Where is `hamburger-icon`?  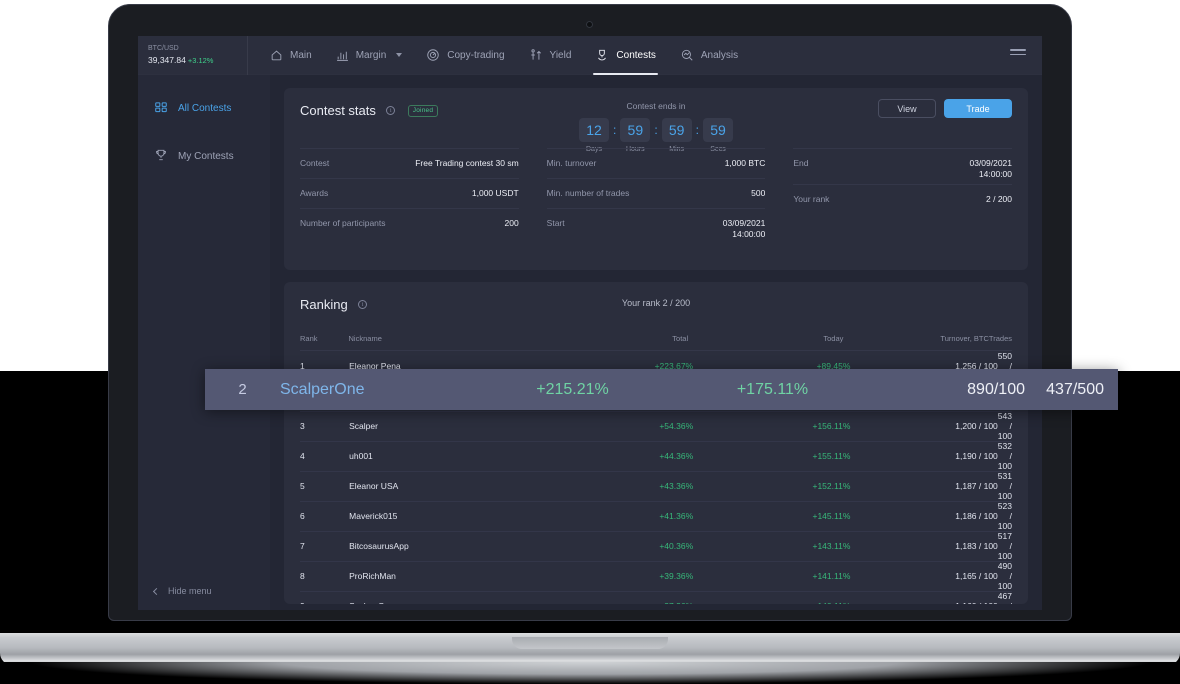 hamburger-icon is located at coordinates (1018, 54).